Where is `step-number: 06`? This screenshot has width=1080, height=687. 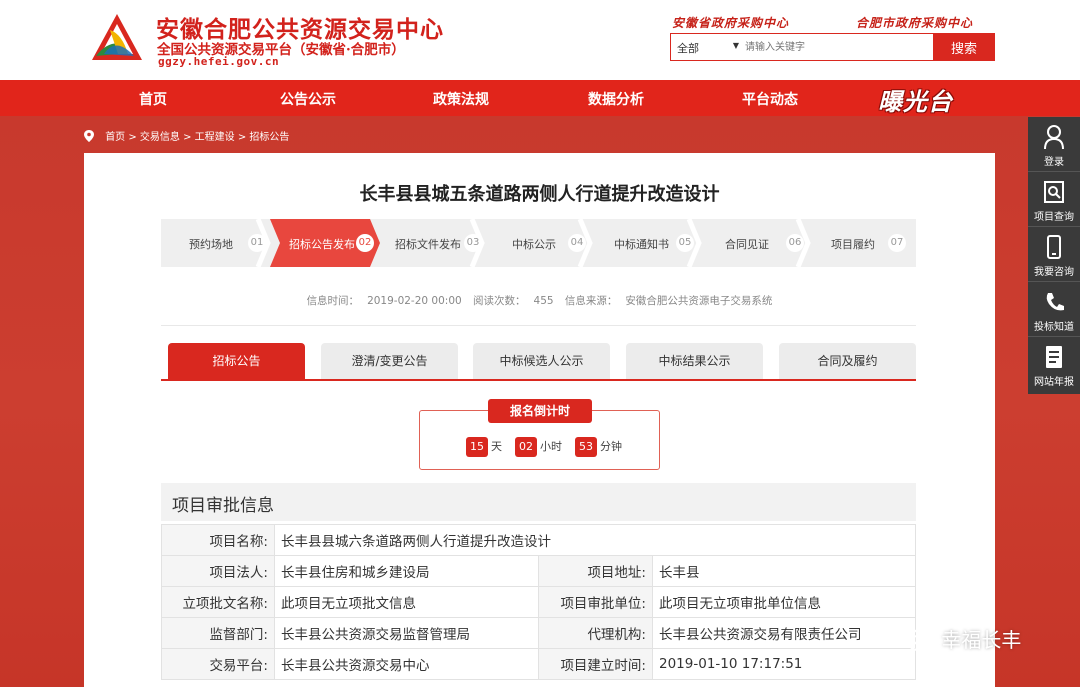 step-number: 06 is located at coordinates (795, 243).